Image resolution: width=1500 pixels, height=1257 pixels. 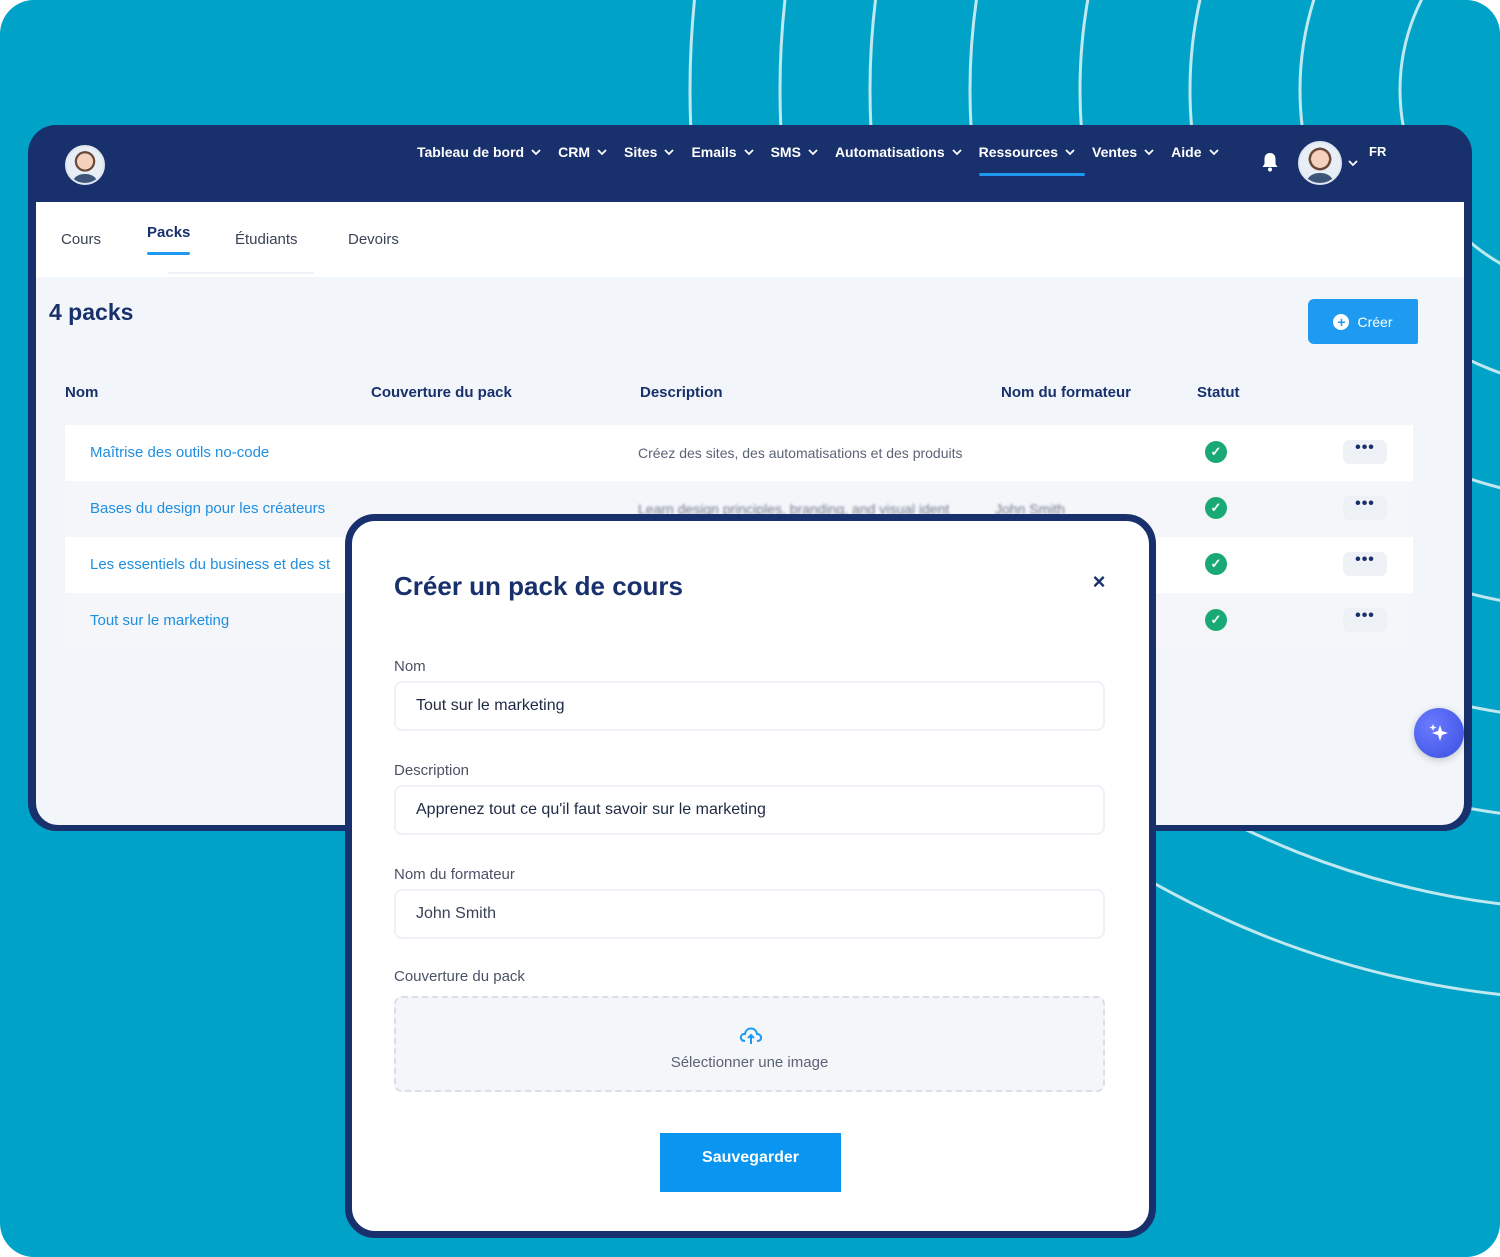 I want to click on nav-item-crm: CRM, so click(x=582, y=152).